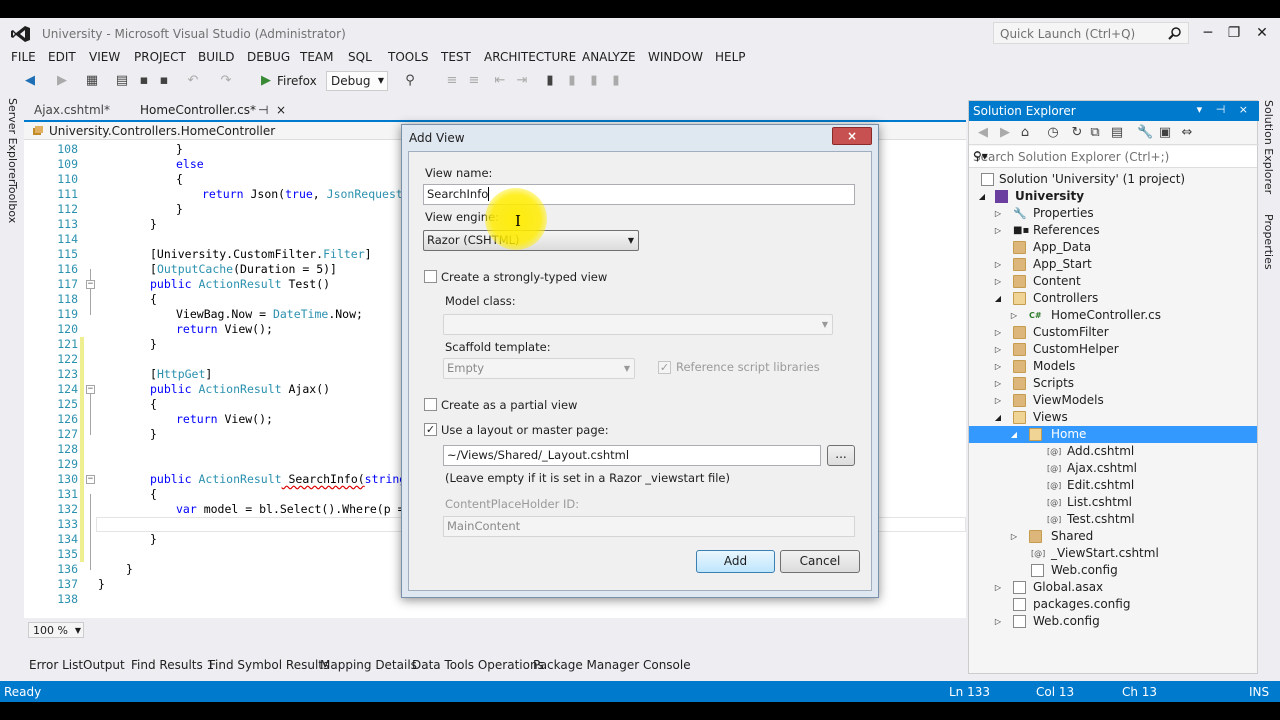 This screenshot has height=720, width=1280. Describe the element at coordinates (92, 81) in the screenshot. I see `new-project-icon: ▦` at that location.